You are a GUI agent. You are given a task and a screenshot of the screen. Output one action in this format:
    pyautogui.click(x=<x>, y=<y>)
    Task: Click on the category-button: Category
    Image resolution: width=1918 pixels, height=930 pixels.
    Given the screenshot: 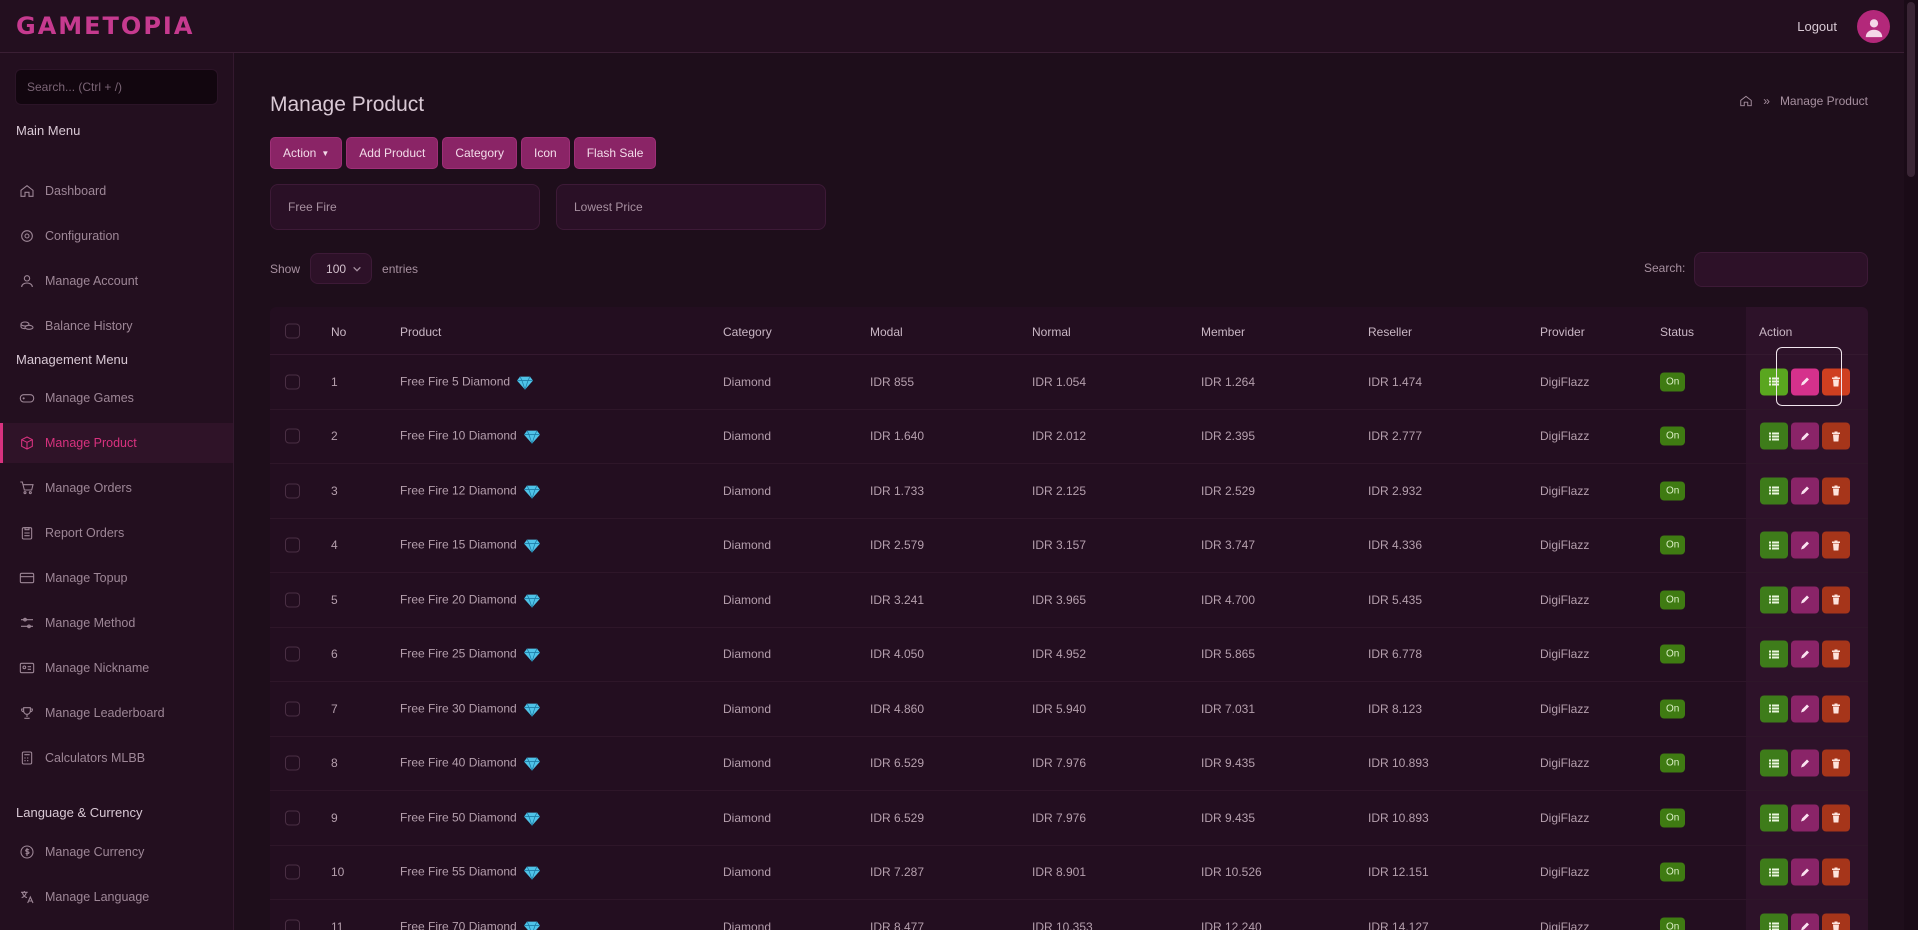 What is the action you would take?
    pyautogui.click(x=480, y=153)
    